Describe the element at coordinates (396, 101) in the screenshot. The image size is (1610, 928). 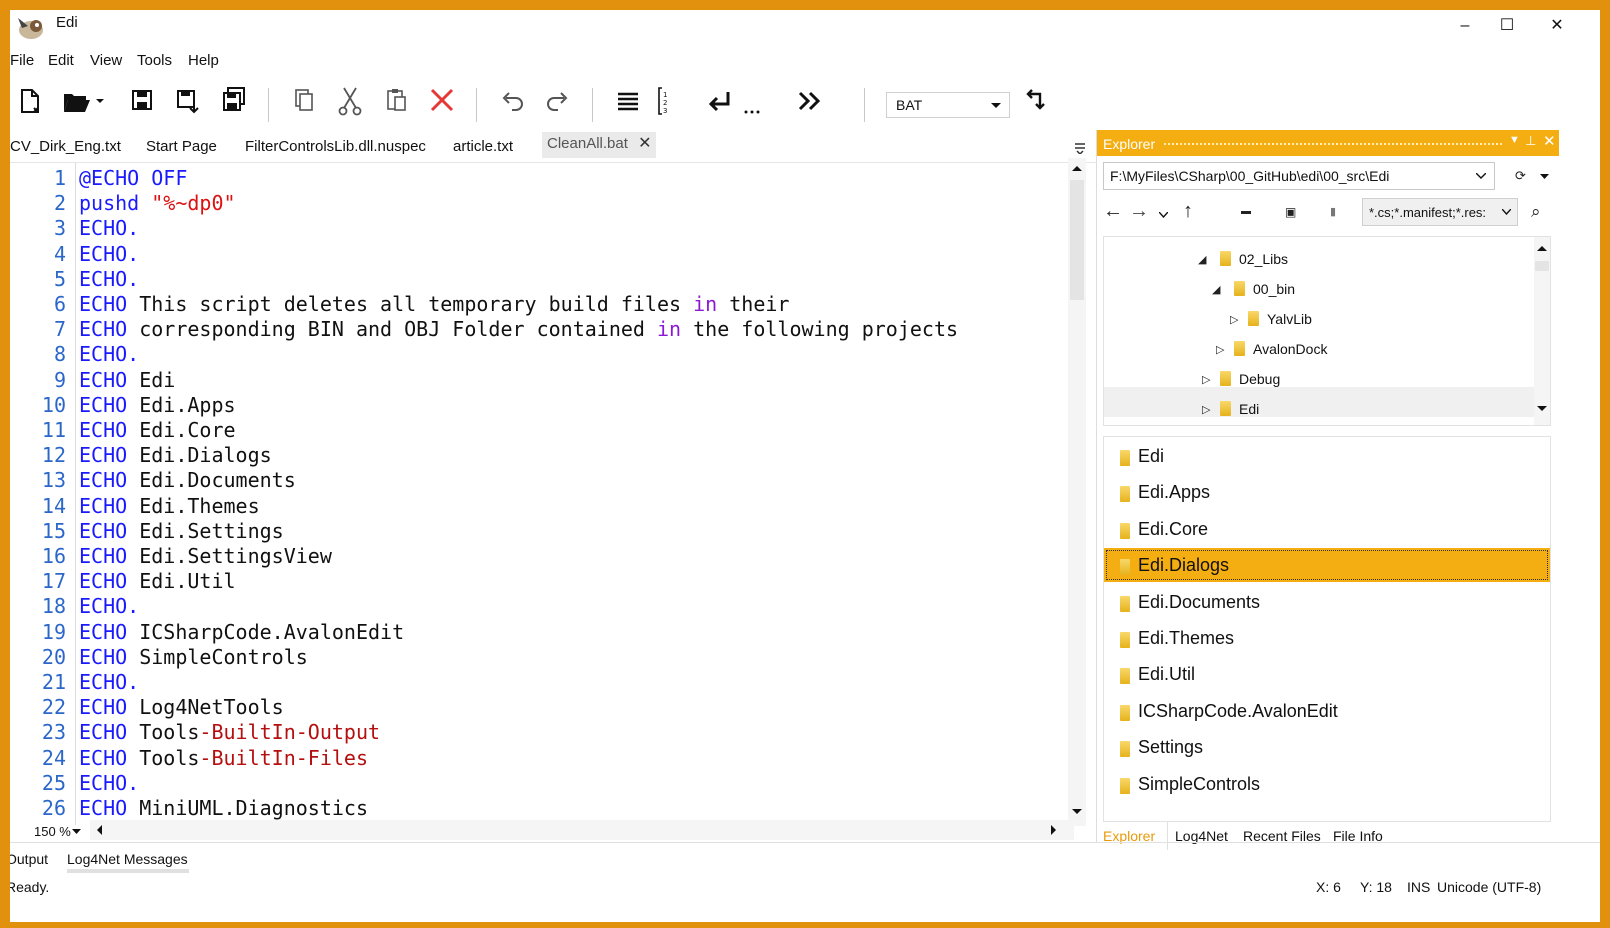
I see `paste-icon` at that location.